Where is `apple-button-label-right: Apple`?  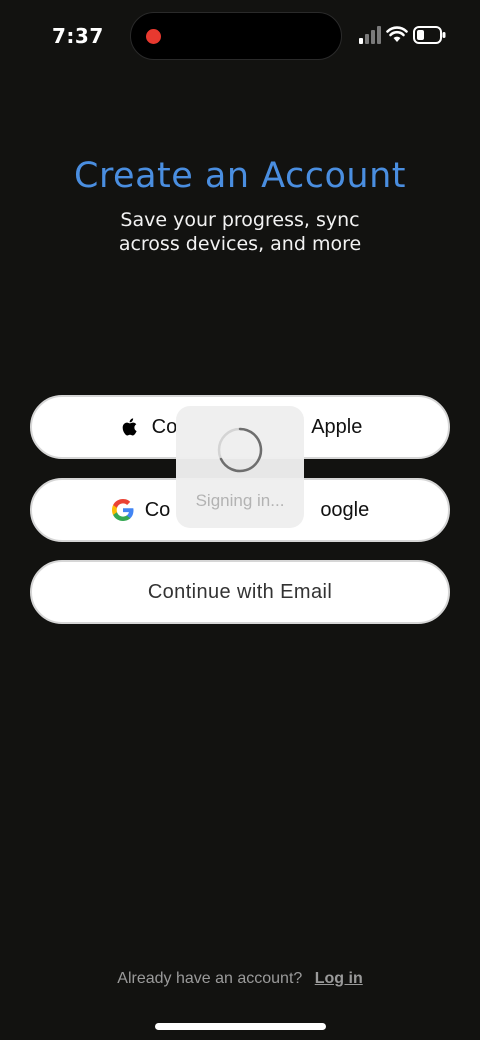 apple-button-label-right: Apple is located at coordinates (337, 426).